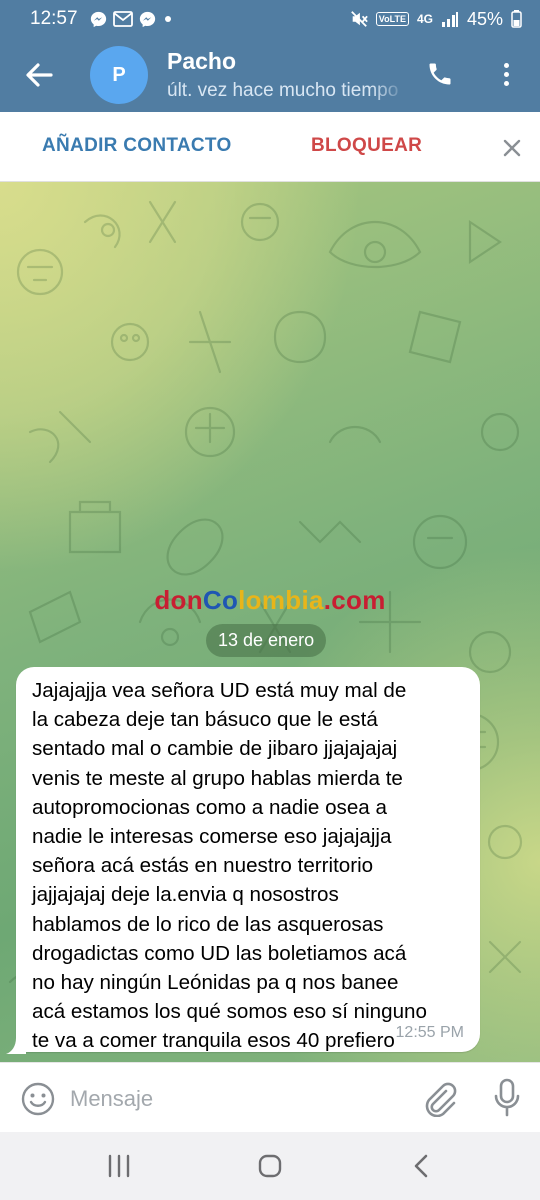 The image size is (540, 1200). What do you see at coordinates (429, 1032) in the screenshot?
I see `message-time: 12:55 PM` at bounding box center [429, 1032].